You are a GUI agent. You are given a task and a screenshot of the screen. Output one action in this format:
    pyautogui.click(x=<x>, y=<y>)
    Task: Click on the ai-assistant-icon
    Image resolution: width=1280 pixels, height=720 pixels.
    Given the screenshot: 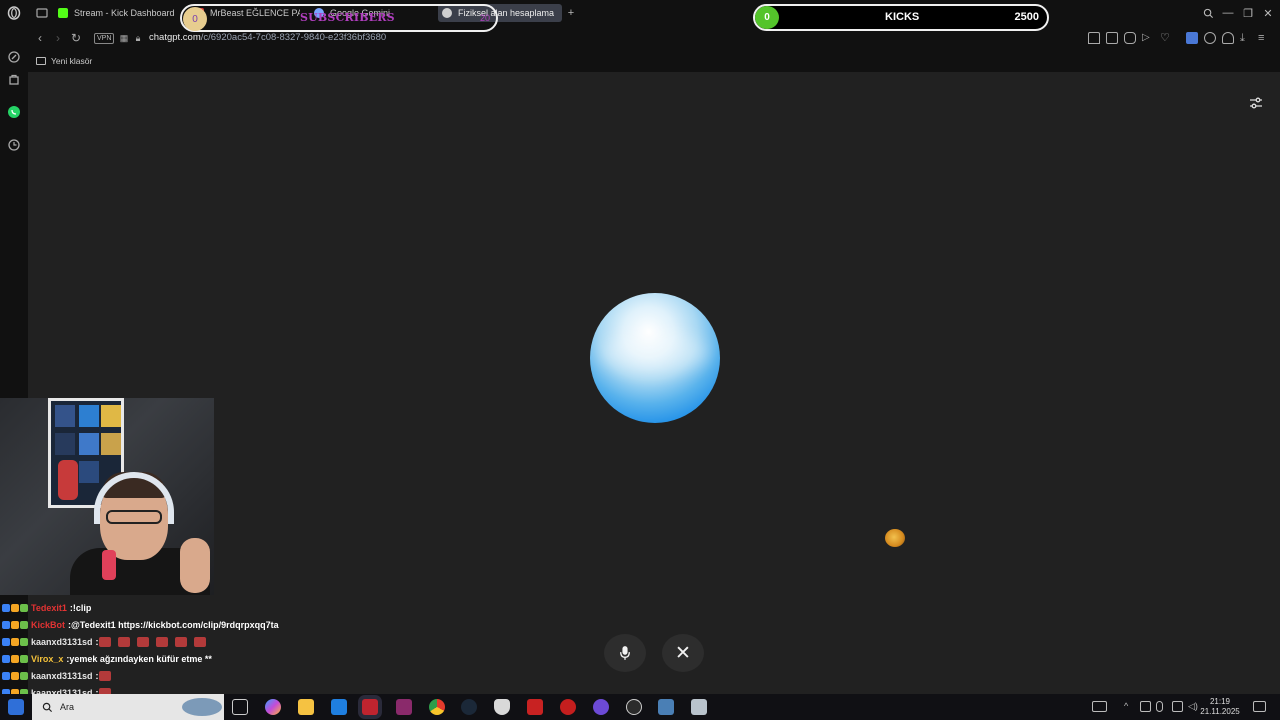 What is the action you would take?
    pyautogui.click(x=14, y=57)
    